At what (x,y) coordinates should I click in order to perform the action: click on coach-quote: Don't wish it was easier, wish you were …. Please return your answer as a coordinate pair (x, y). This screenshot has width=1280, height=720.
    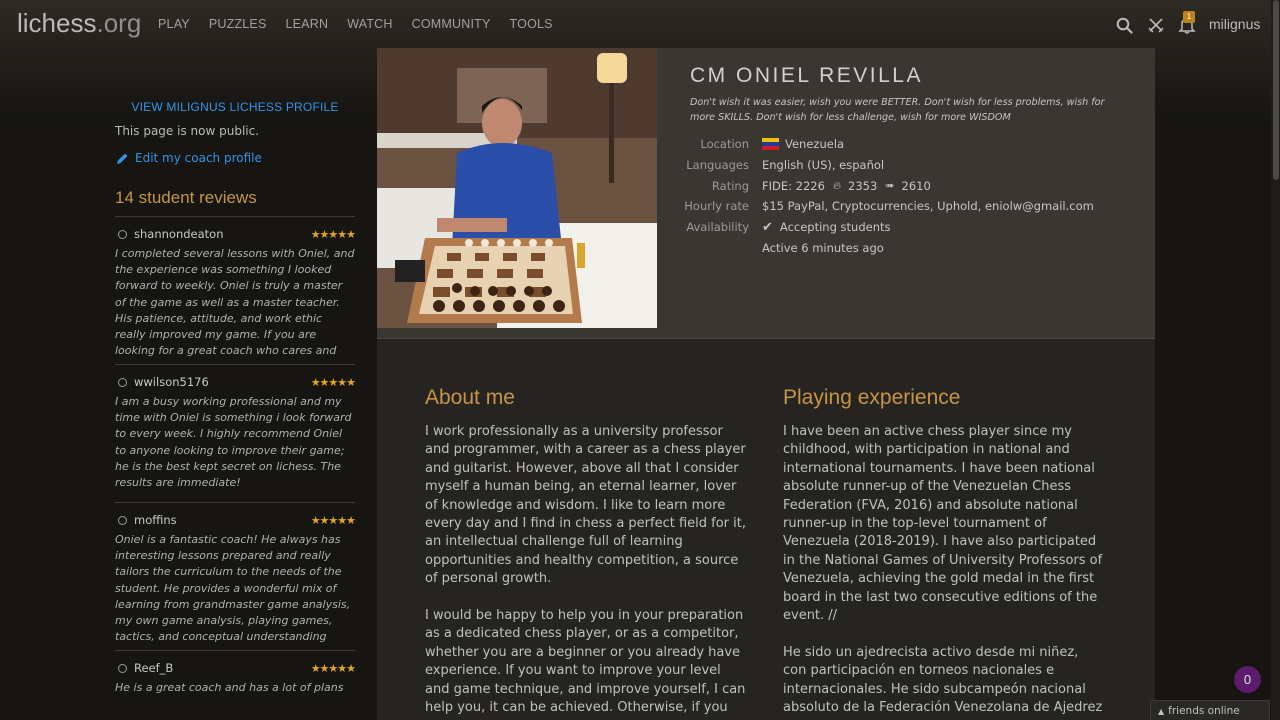
    Looking at the image, I should click on (897, 110).